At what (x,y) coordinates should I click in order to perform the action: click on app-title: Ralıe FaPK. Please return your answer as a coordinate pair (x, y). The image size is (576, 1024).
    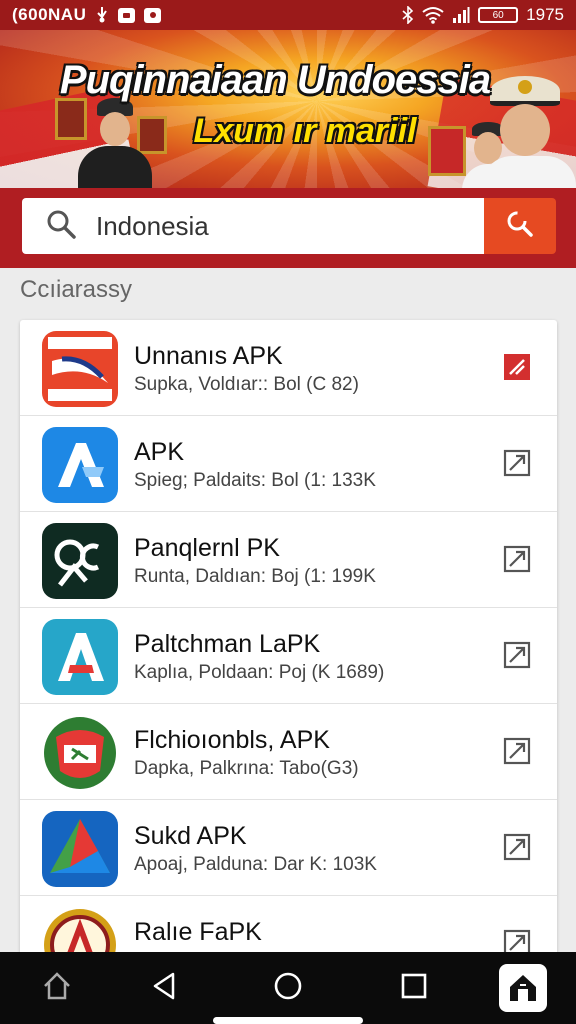
    Looking at the image, I should click on (198, 932).